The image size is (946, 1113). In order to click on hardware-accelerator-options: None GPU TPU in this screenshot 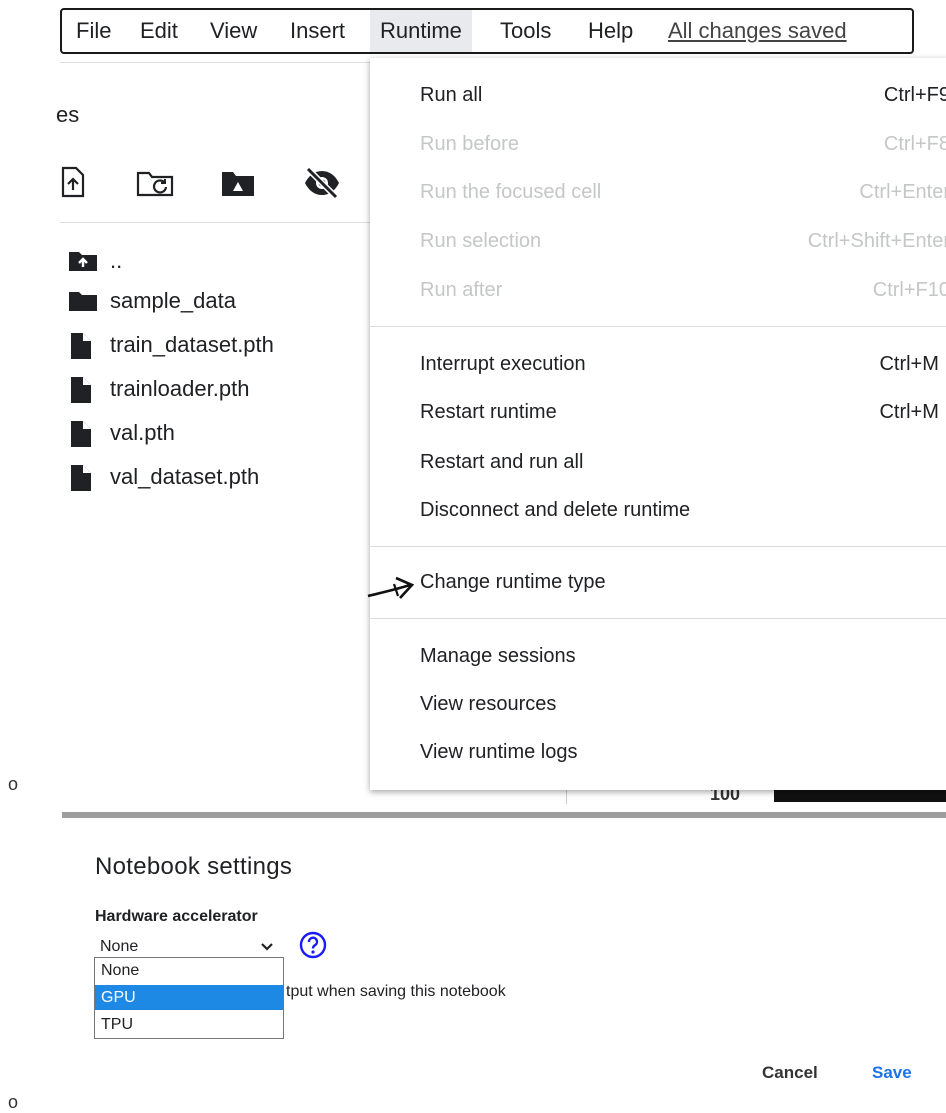, I will do `click(189, 998)`.